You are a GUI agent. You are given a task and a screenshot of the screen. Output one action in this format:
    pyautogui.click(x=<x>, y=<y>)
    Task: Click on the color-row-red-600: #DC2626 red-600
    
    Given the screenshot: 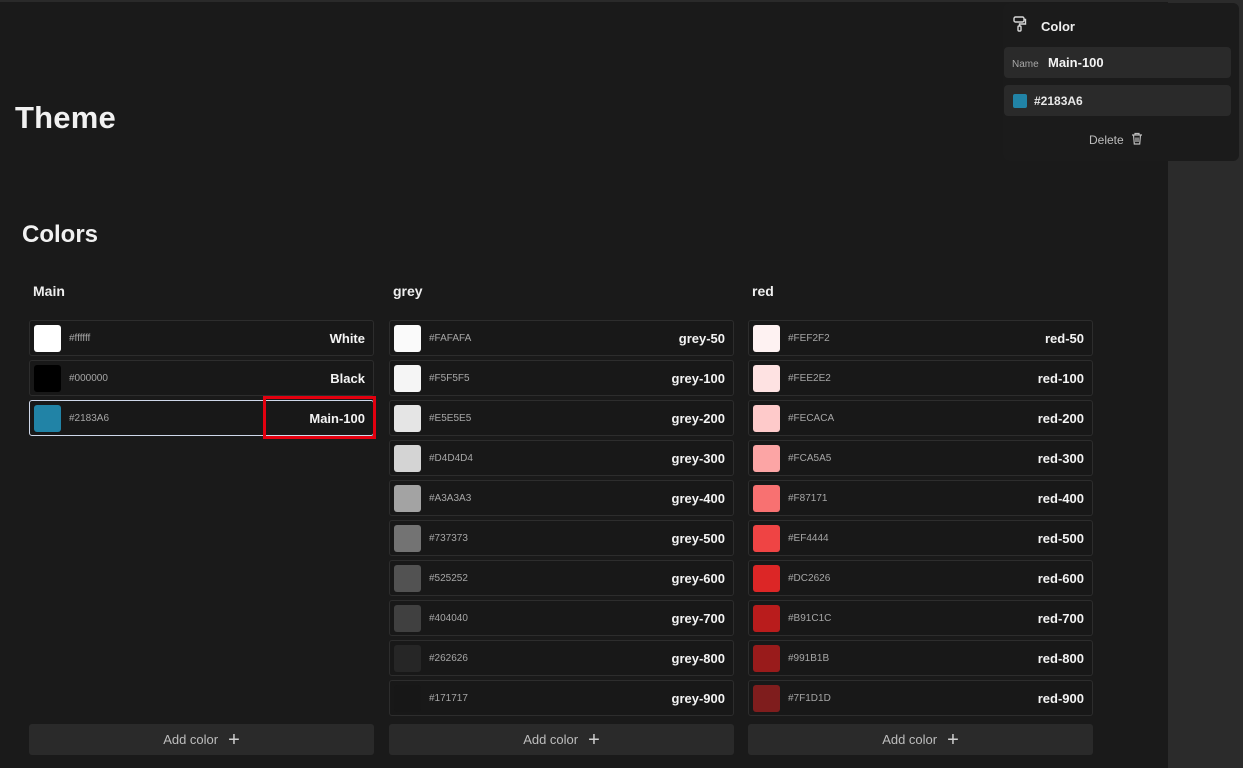 What is the action you would take?
    pyautogui.click(x=920, y=578)
    